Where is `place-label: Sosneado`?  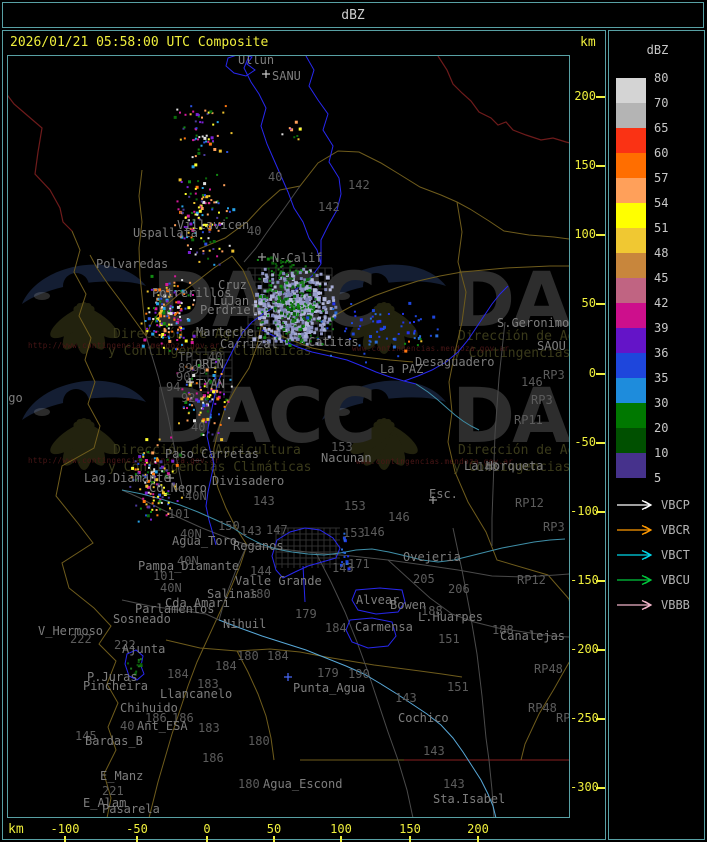 place-label: Sosneado is located at coordinates (142, 619).